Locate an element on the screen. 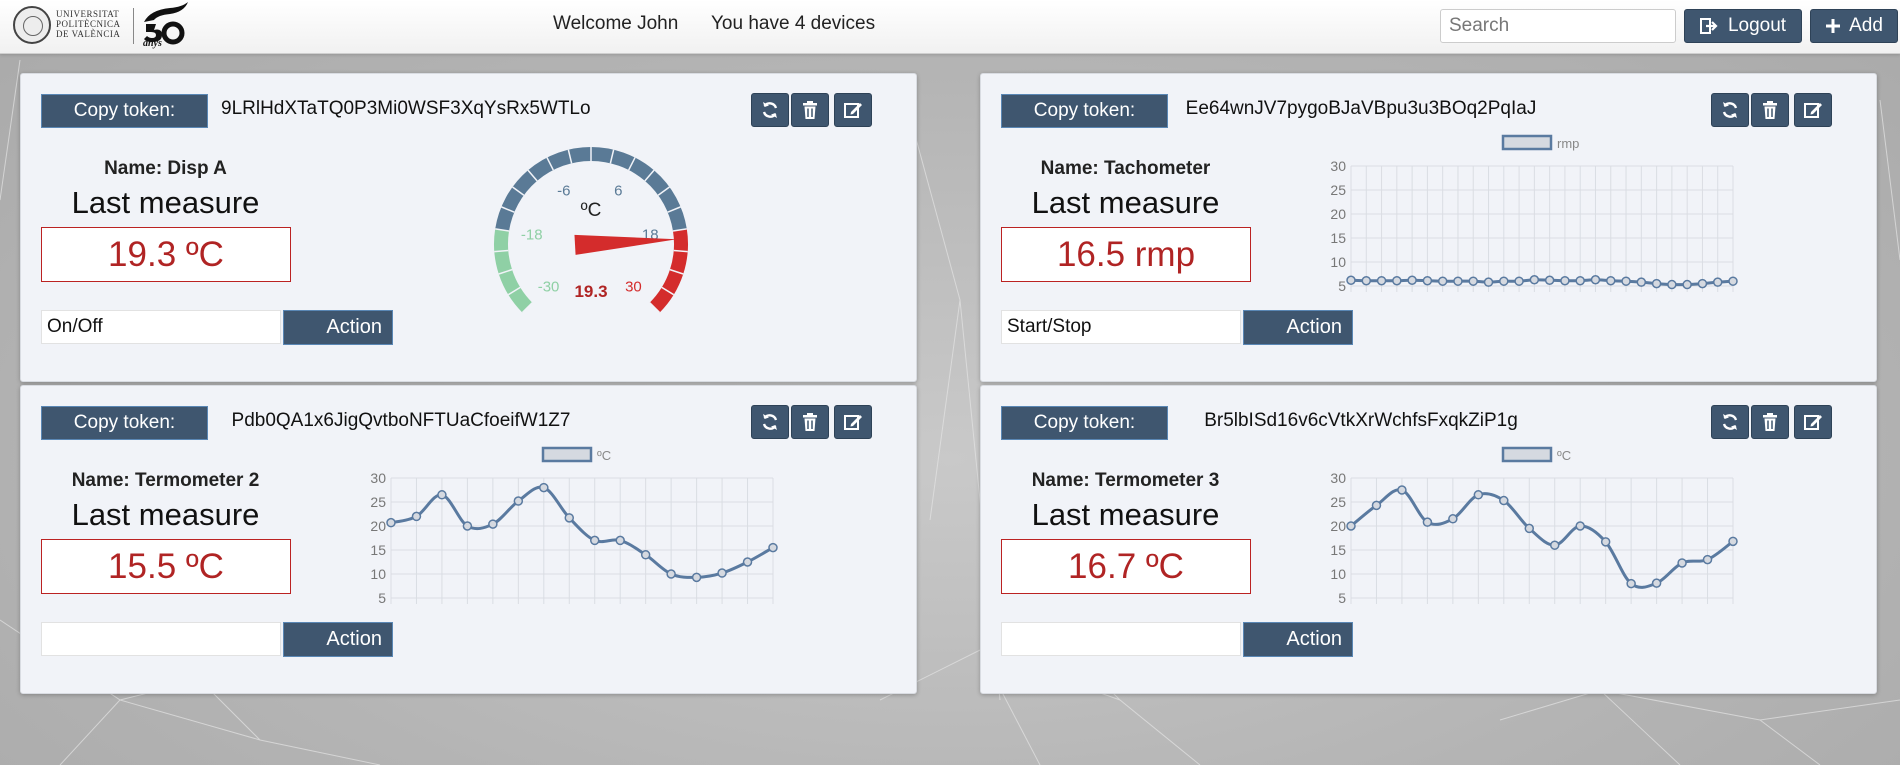  logo-line-3: DE VALÈNCIA is located at coordinates (88, 34).